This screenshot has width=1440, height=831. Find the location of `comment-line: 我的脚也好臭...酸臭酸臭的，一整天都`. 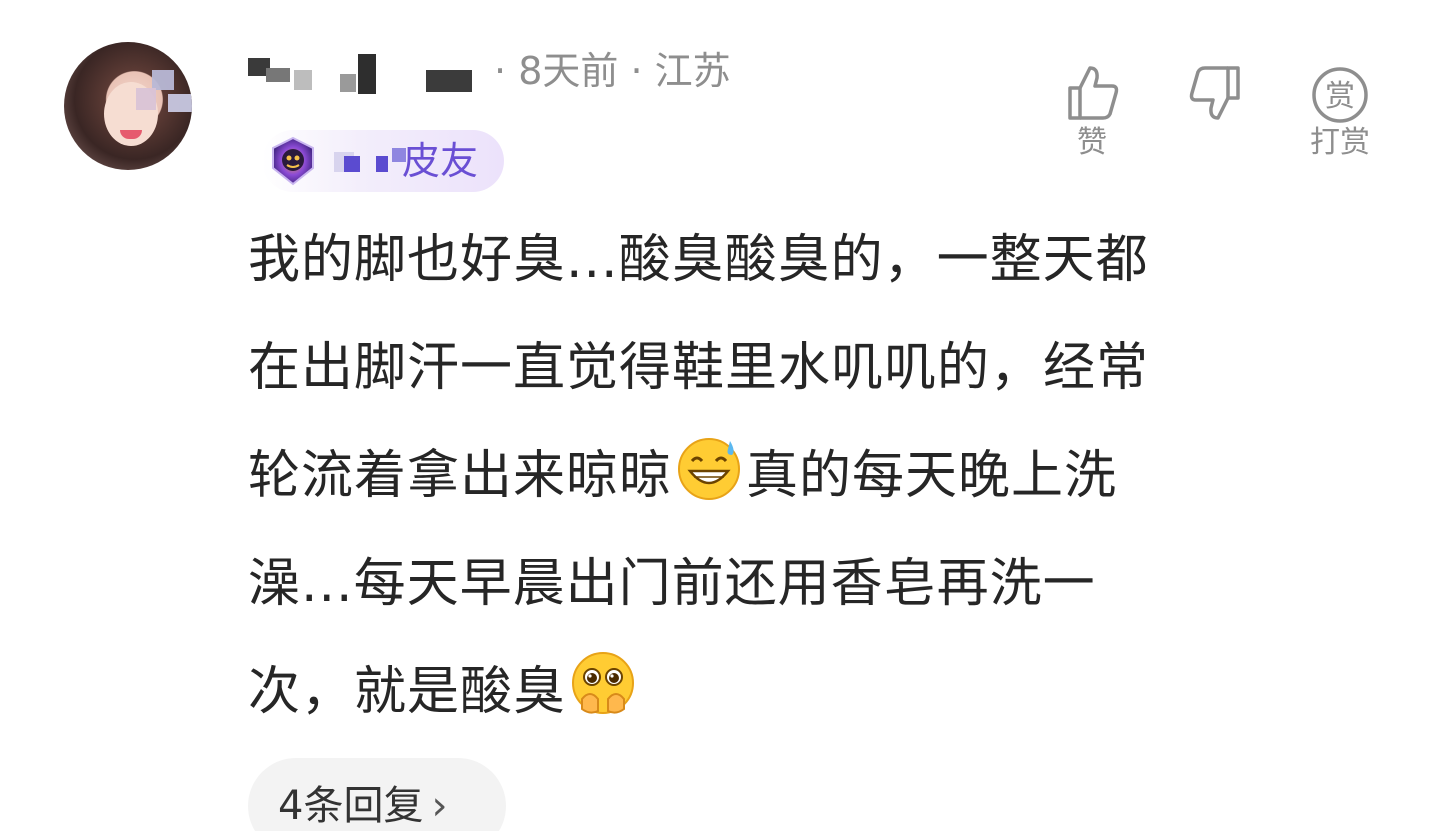

comment-line: 我的脚也好臭...酸臭酸臭的，一整天都 is located at coordinates (698, 260).